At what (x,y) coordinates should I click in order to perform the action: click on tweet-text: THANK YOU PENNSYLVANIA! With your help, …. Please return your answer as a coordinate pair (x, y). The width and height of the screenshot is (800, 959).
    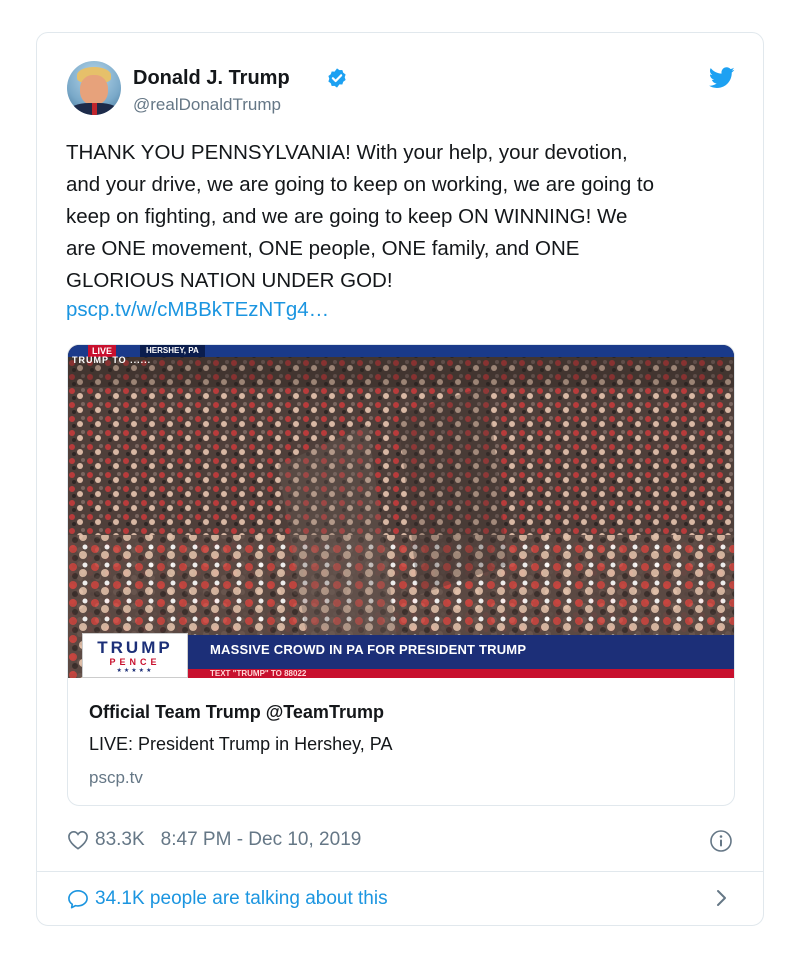
    Looking at the image, I should click on (360, 216).